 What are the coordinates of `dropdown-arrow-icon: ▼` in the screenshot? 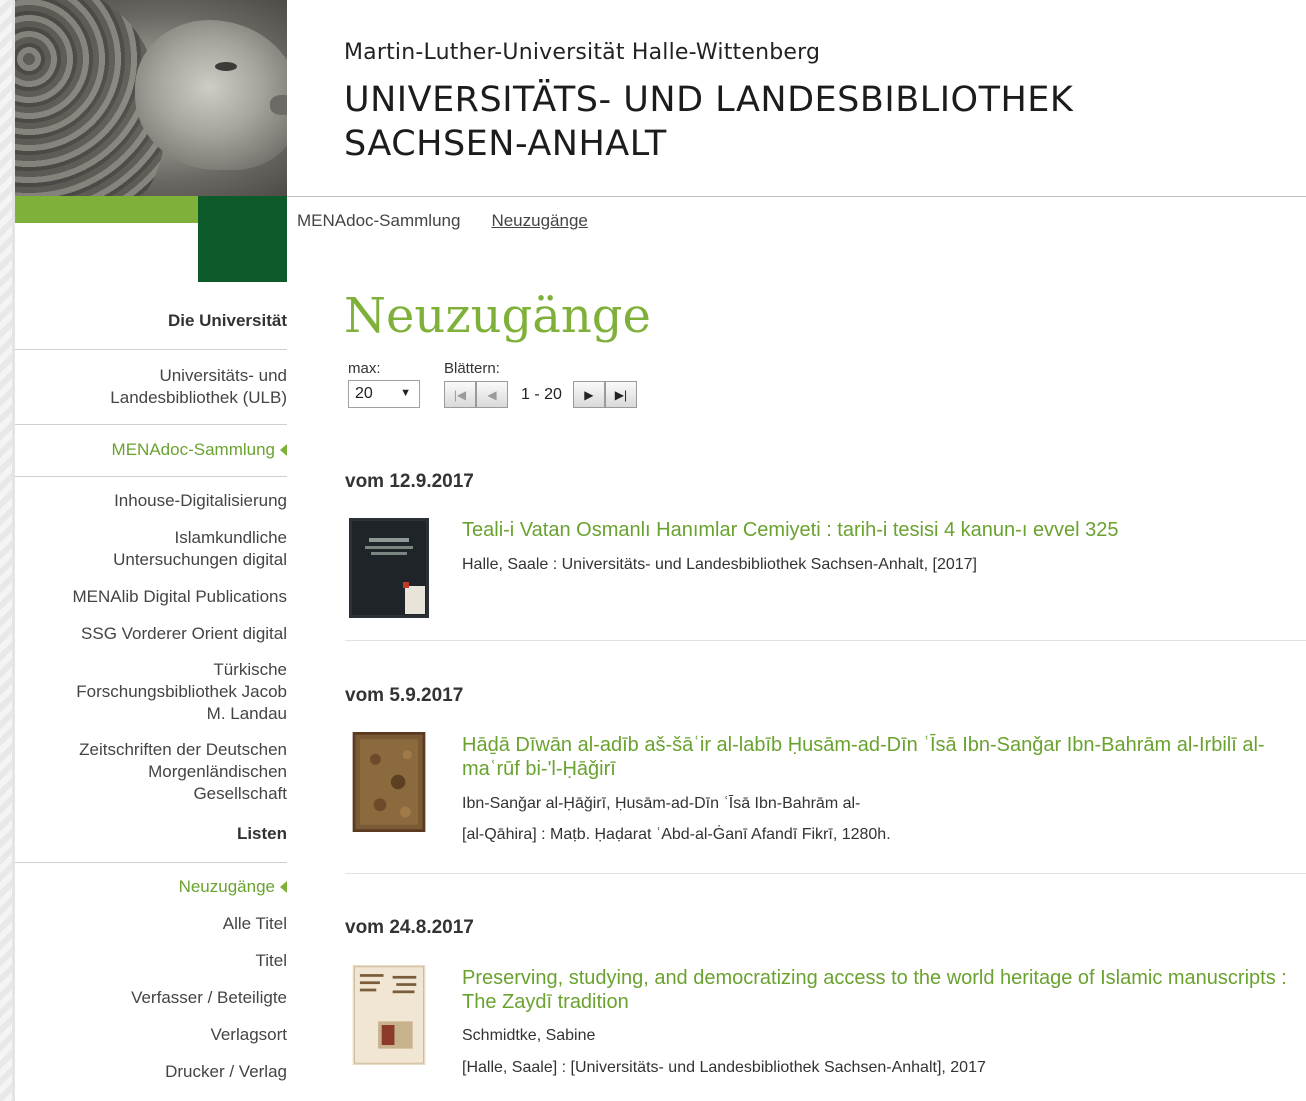 It's located at (405, 393).